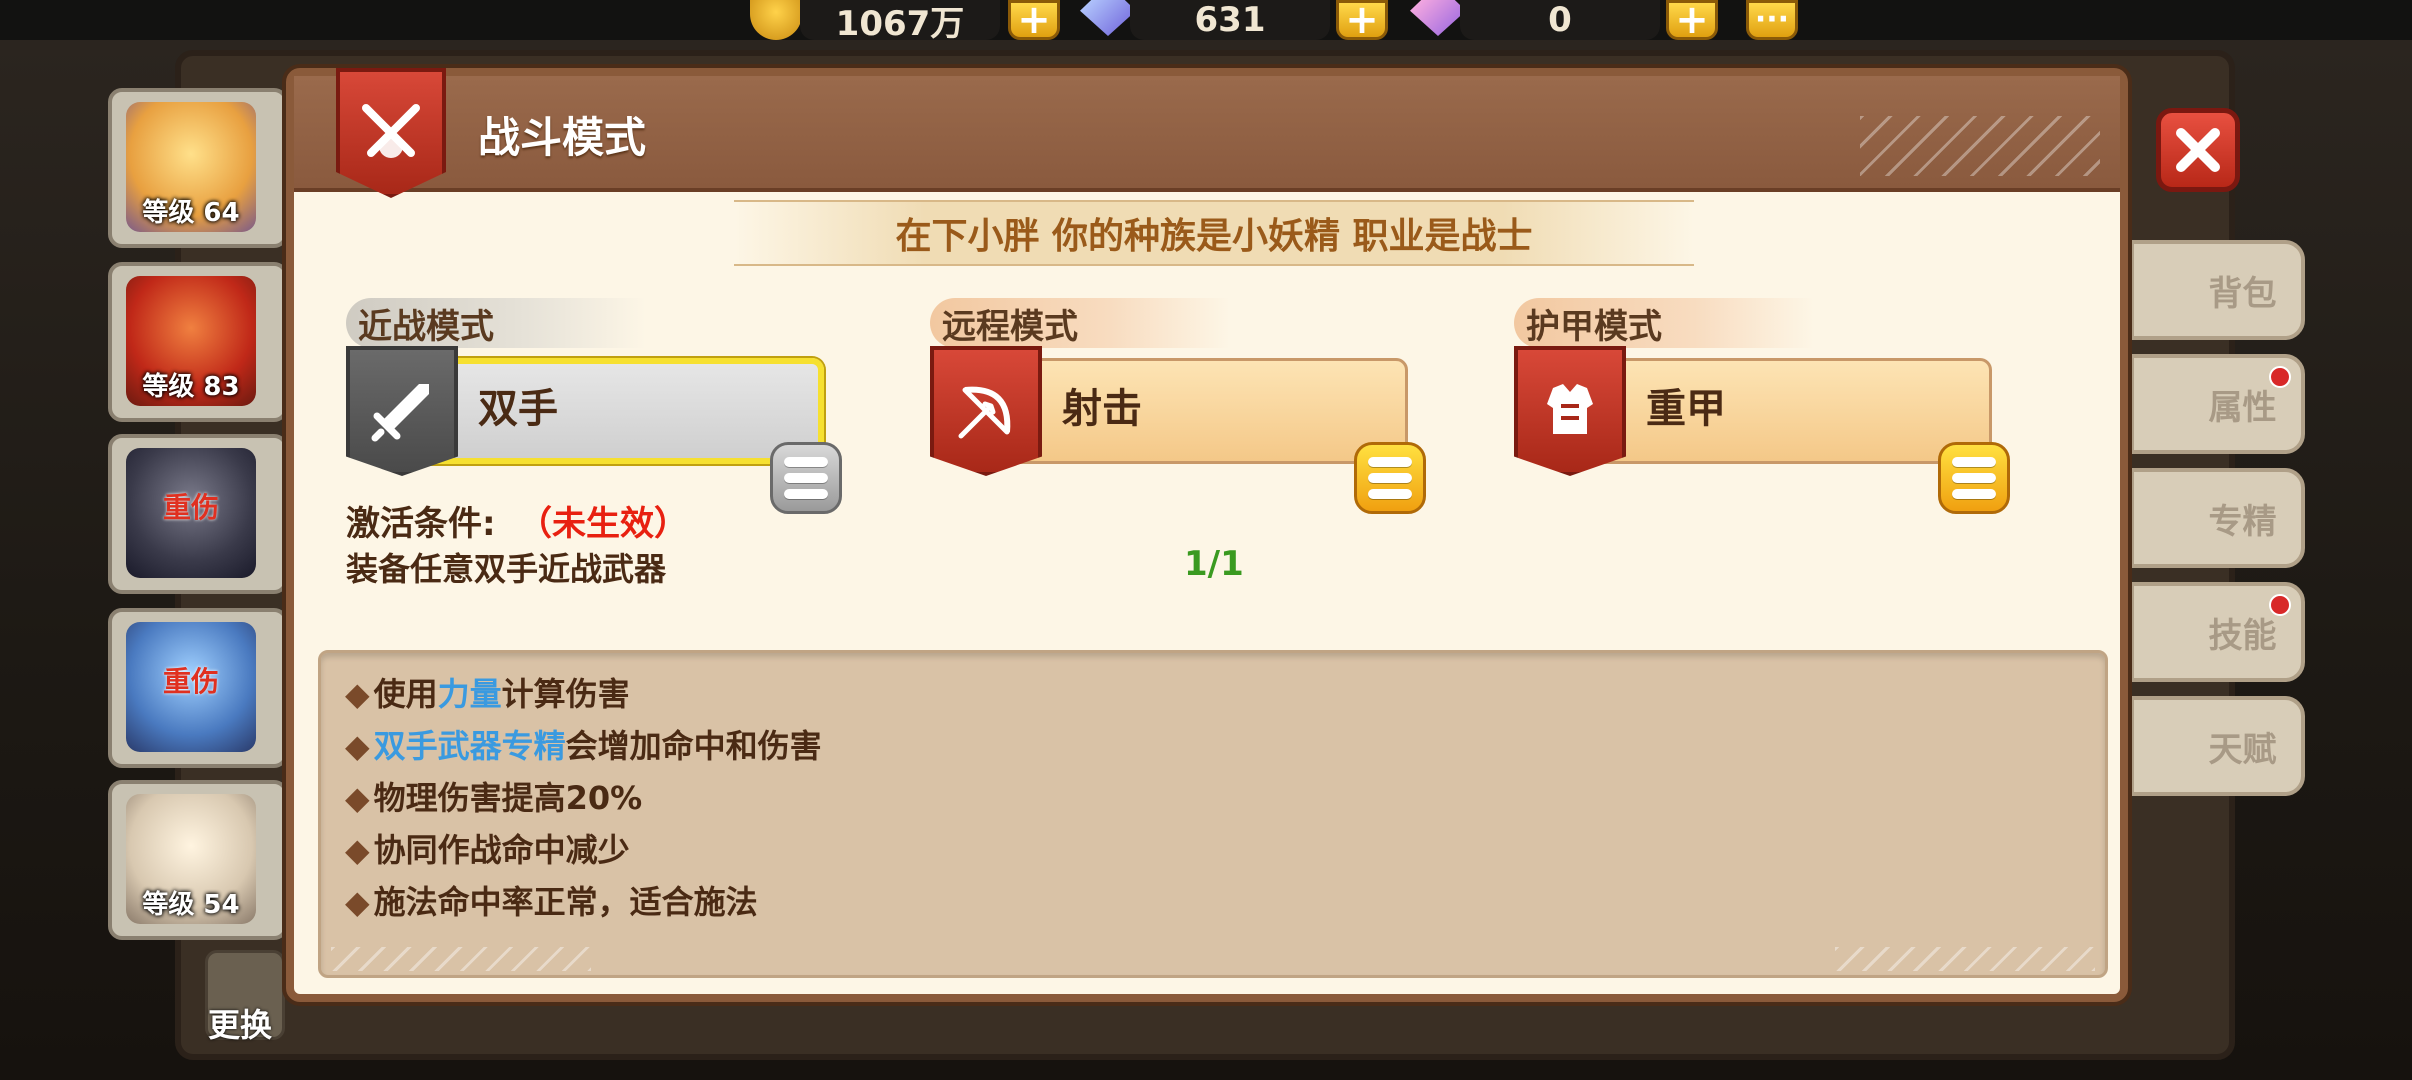  I want to click on tab-inventory: 背包, so click(2217, 290).